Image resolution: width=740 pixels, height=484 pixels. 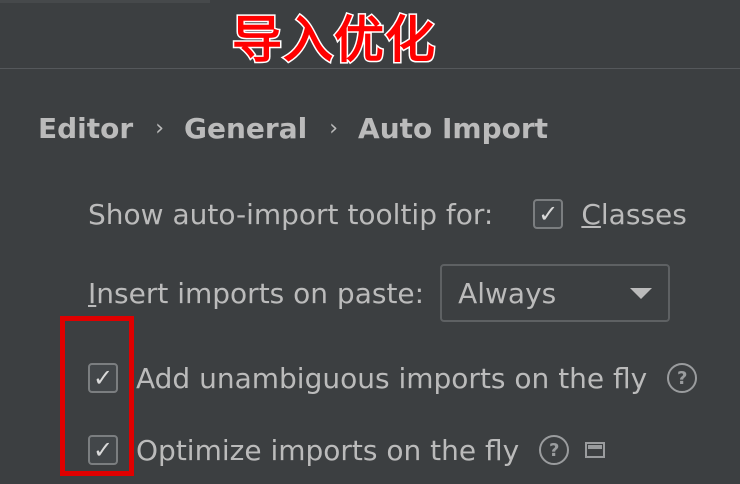 I want to click on chevron-down-icon, so click(x=641, y=293).